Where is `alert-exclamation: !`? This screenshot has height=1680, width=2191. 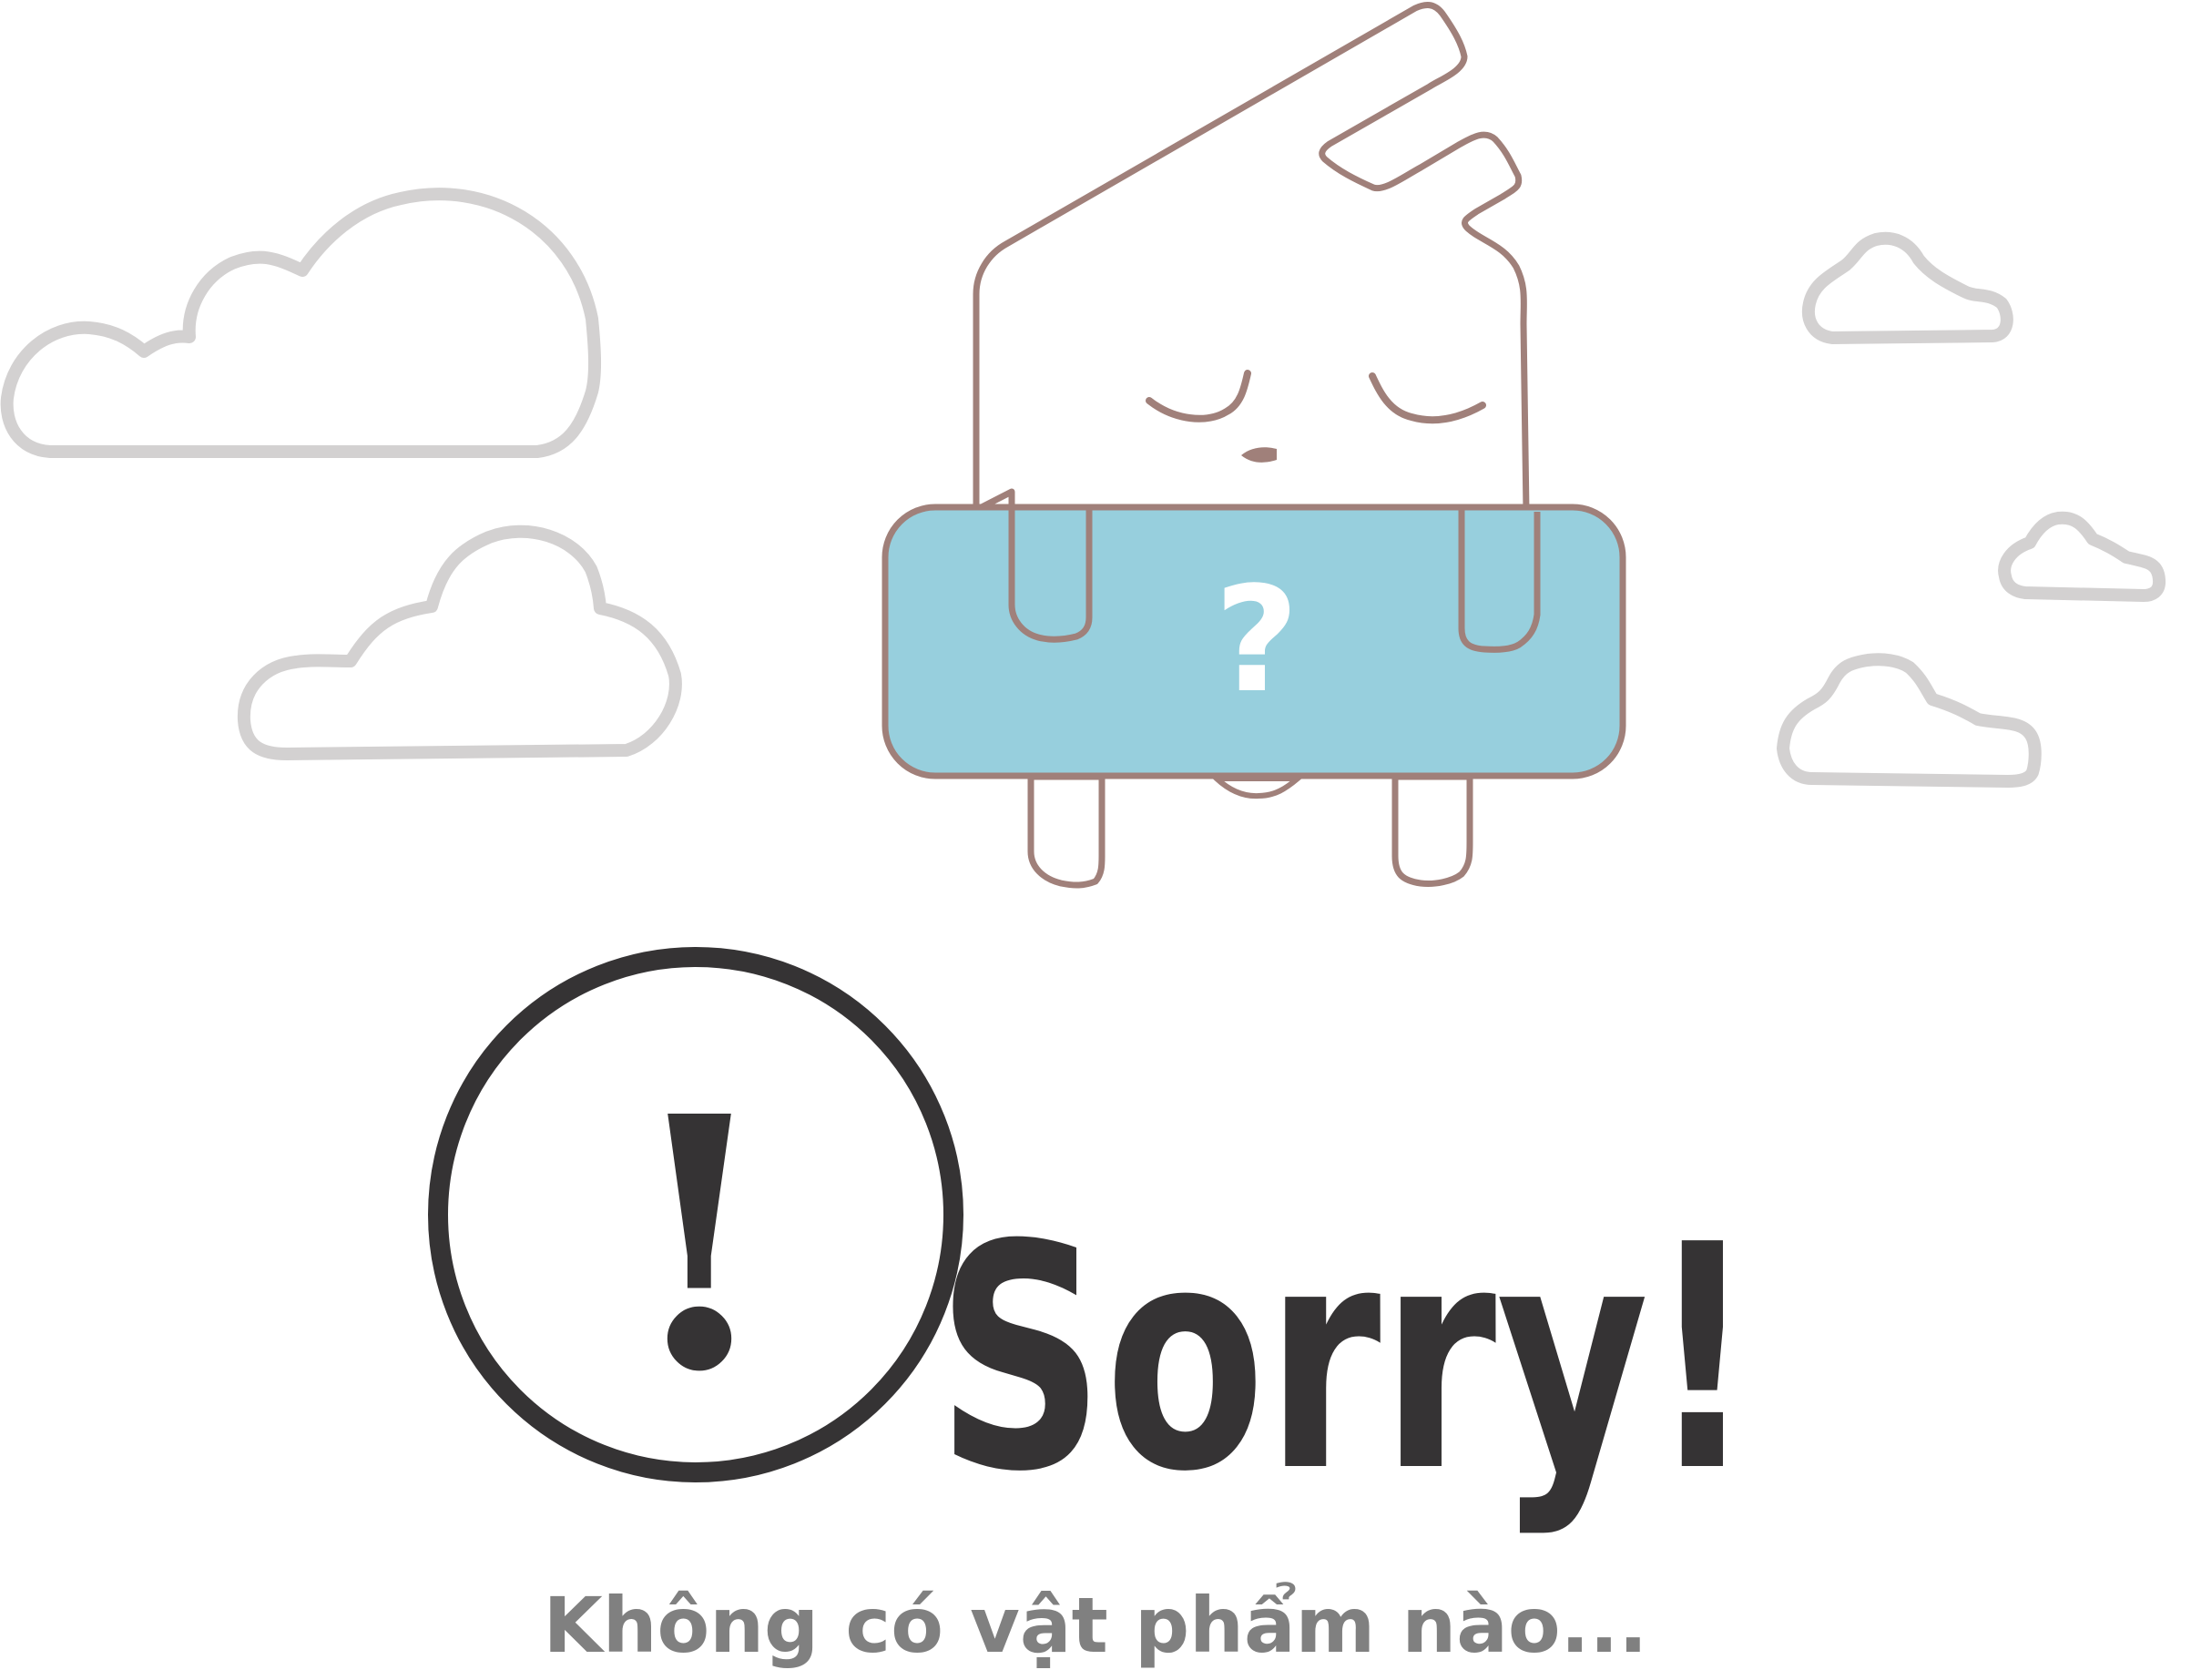
alert-exclamation: ! is located at coordinates (700, 1244).